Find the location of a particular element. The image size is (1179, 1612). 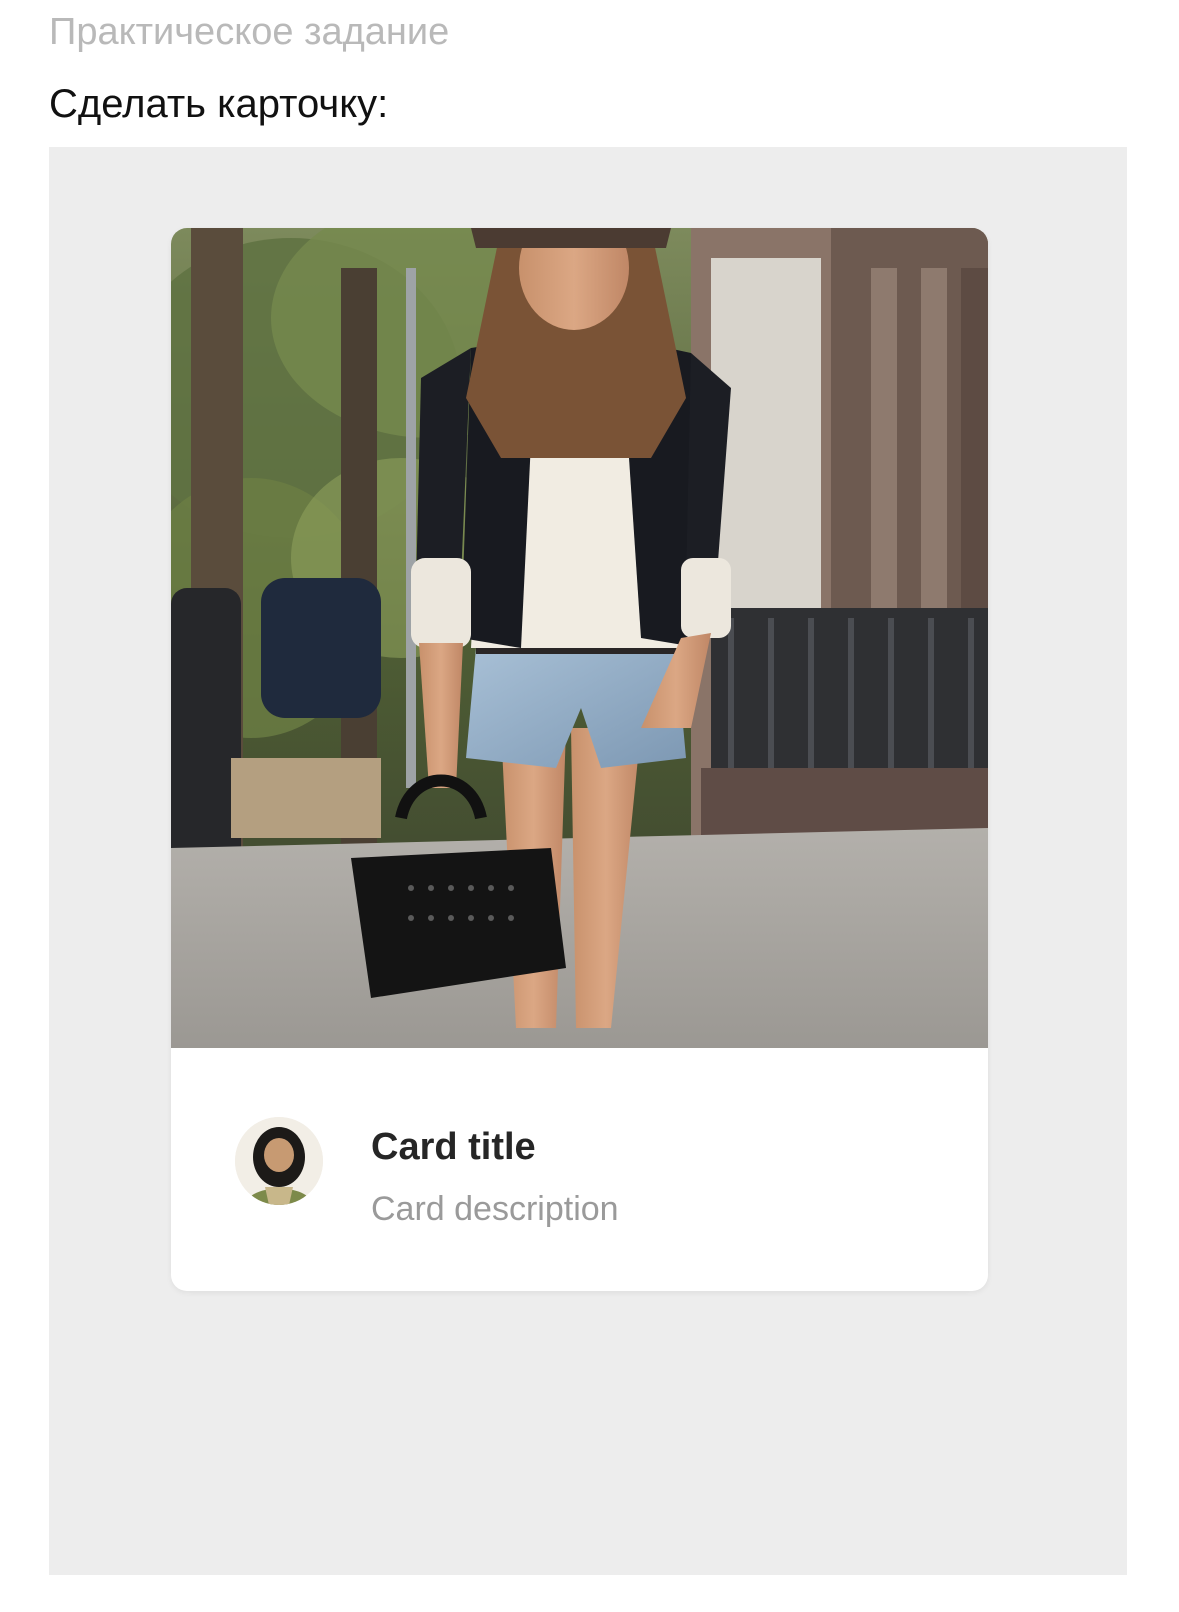

avatar is located at coordinates (279, 1161).